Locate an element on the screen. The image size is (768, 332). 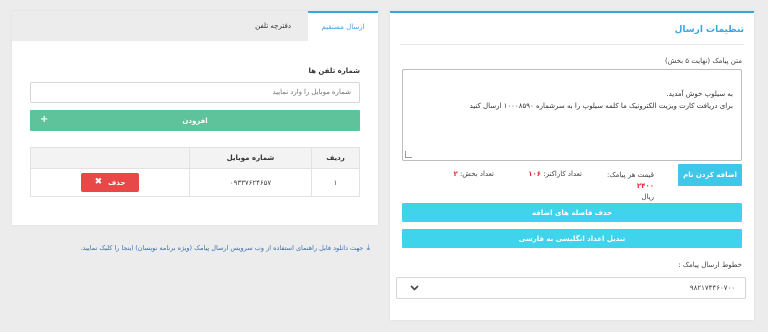
send-line-label: خطوط ارسال پیامک : is located at coordinates (710, 265).